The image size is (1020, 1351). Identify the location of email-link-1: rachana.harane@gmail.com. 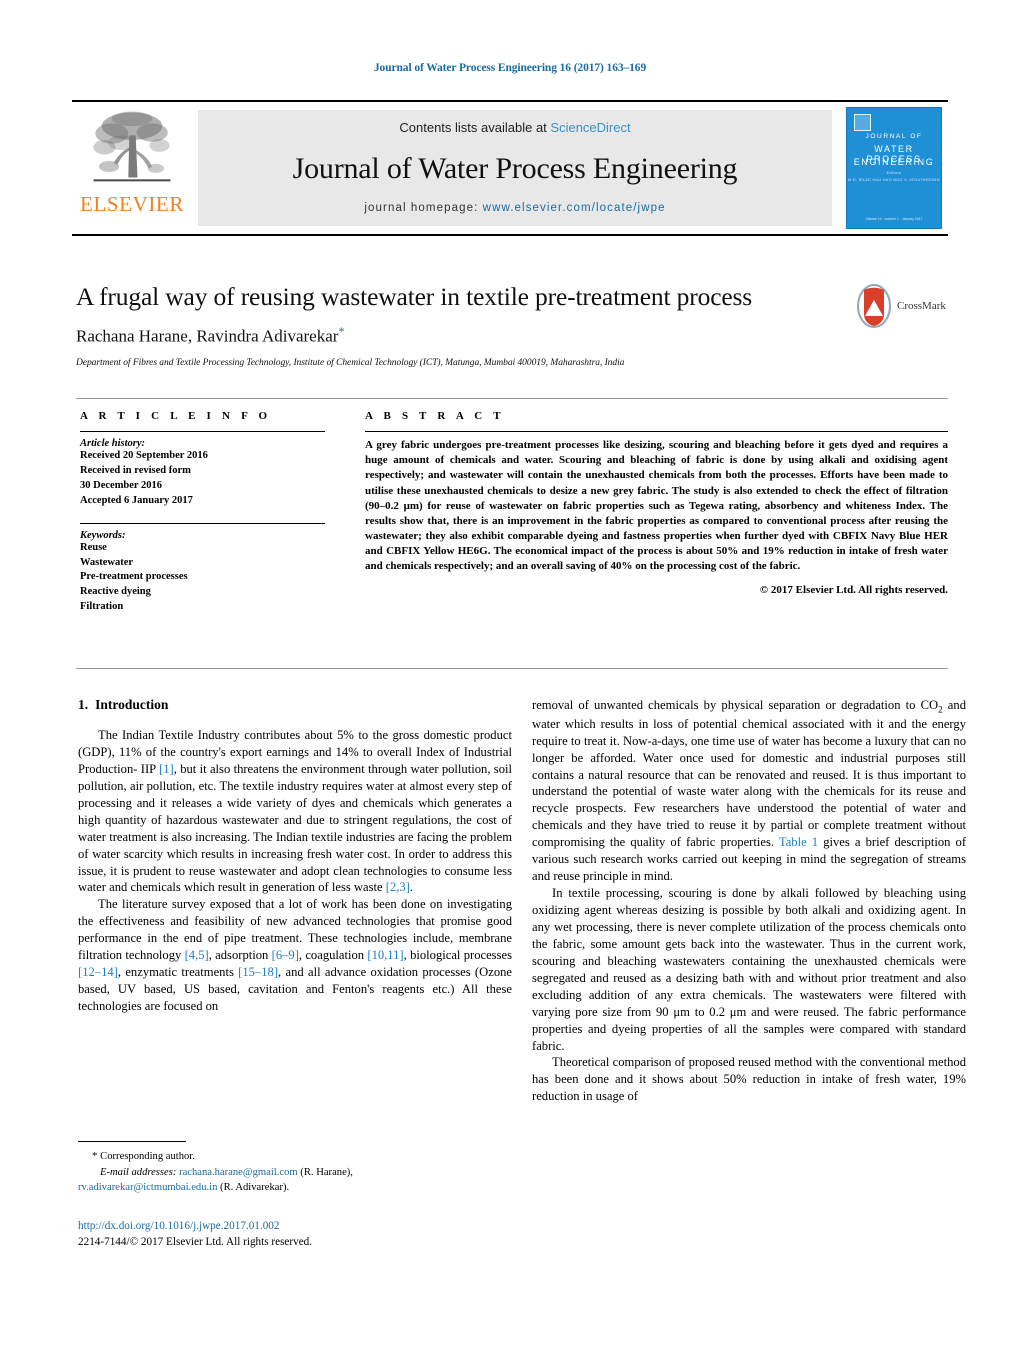
(238, 1172).